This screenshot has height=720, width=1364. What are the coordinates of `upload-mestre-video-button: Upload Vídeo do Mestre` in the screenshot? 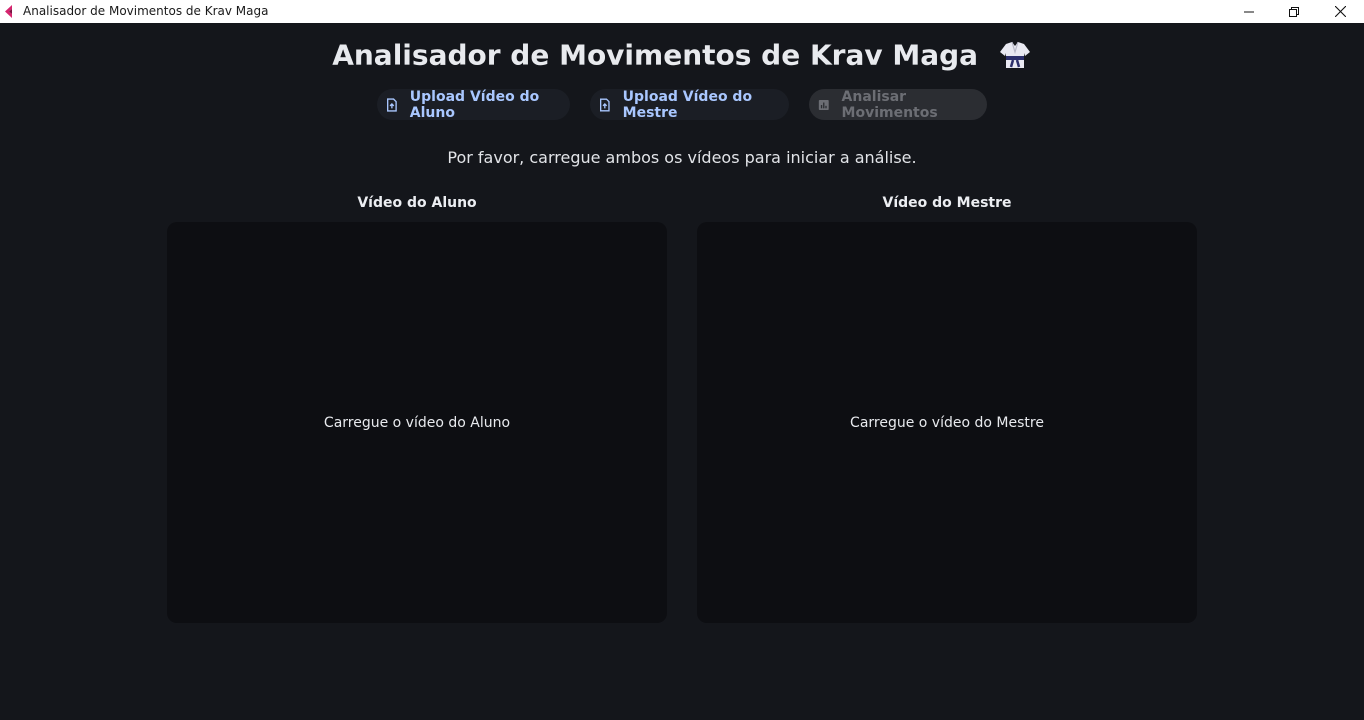 It's located at (689, 104).